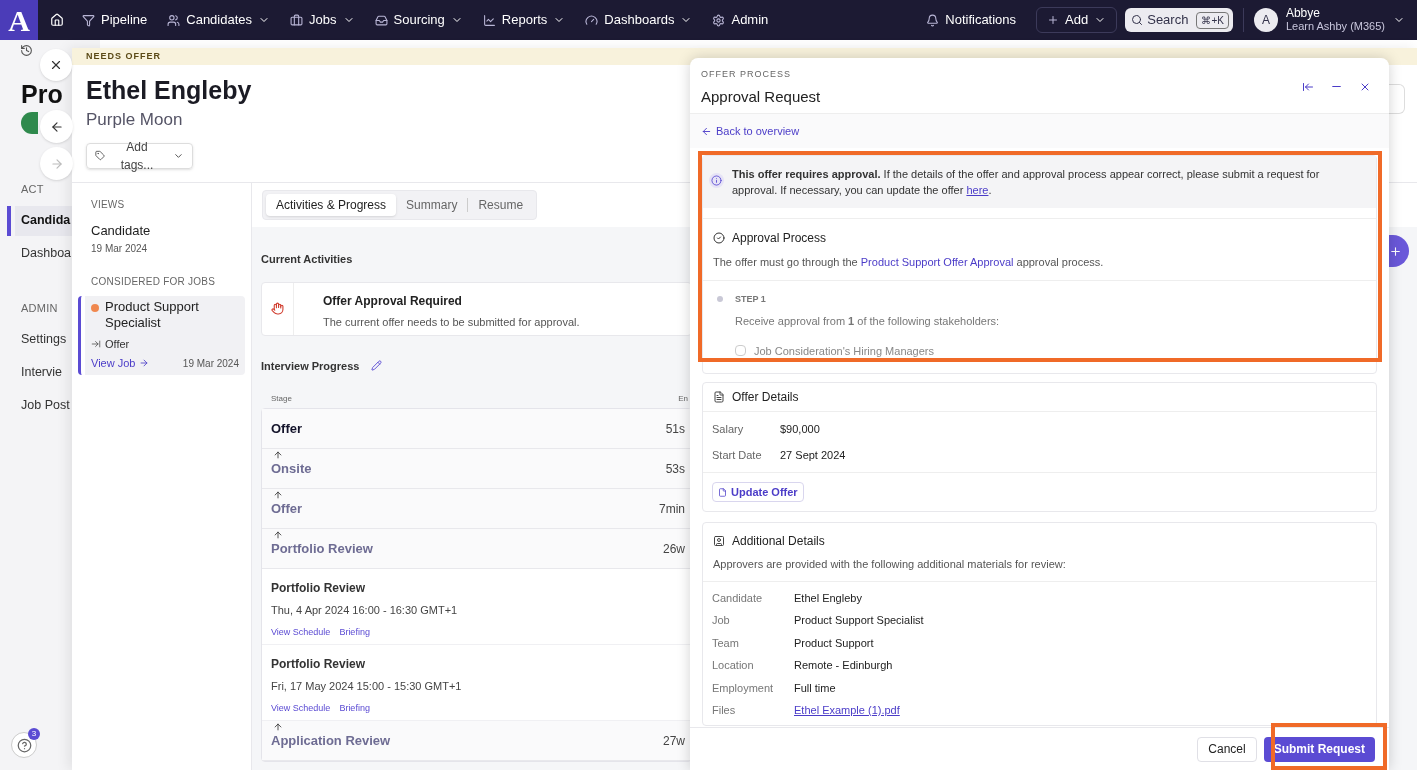  What do you see at coordinates (726, 643) in the screenshot?
I see `field-label: Team` at bounding box center [726, 643].